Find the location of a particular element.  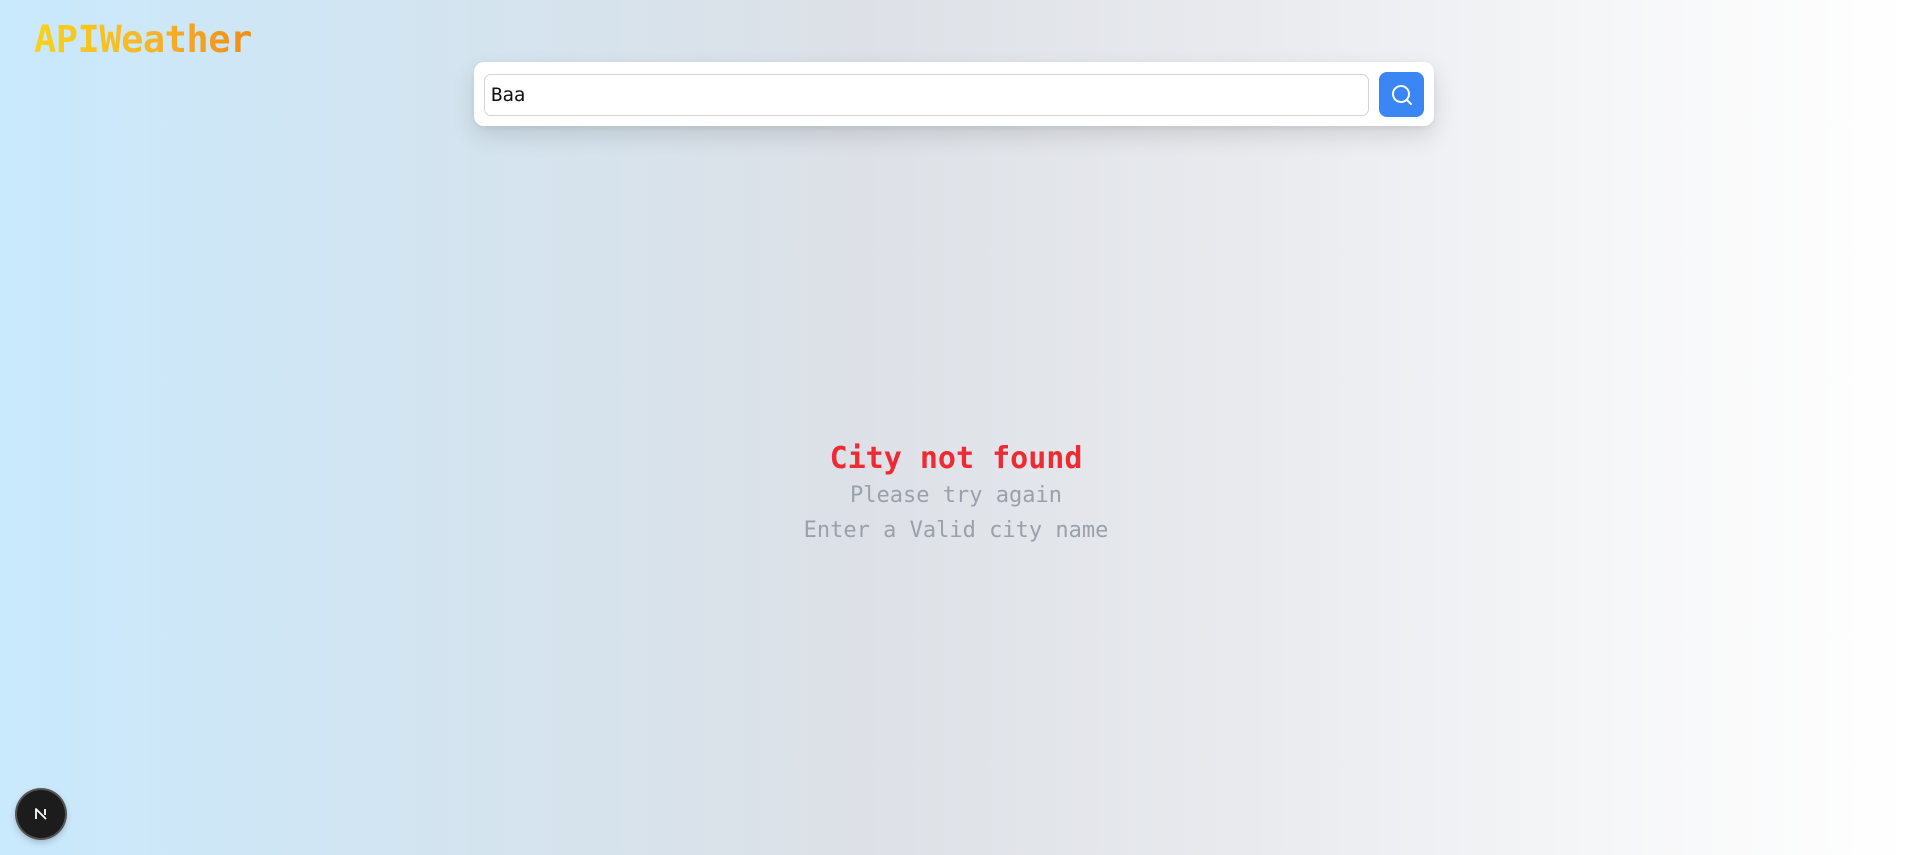

error-hint-retry: Please try again is located at coordinates (956, 495).